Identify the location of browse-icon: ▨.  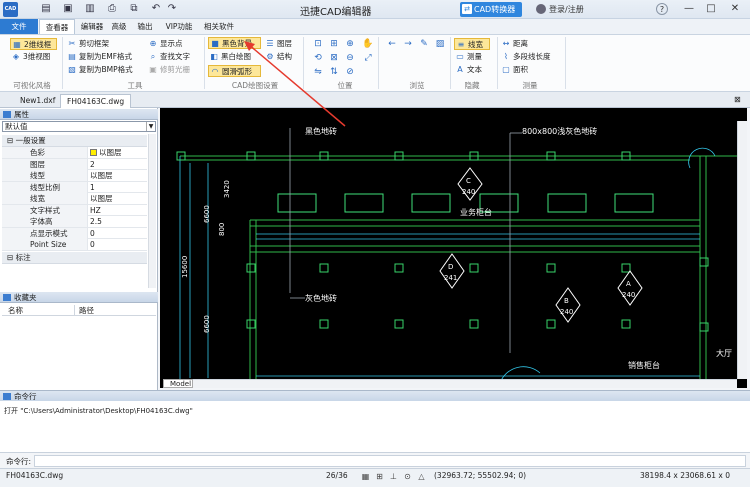
(440, 44).